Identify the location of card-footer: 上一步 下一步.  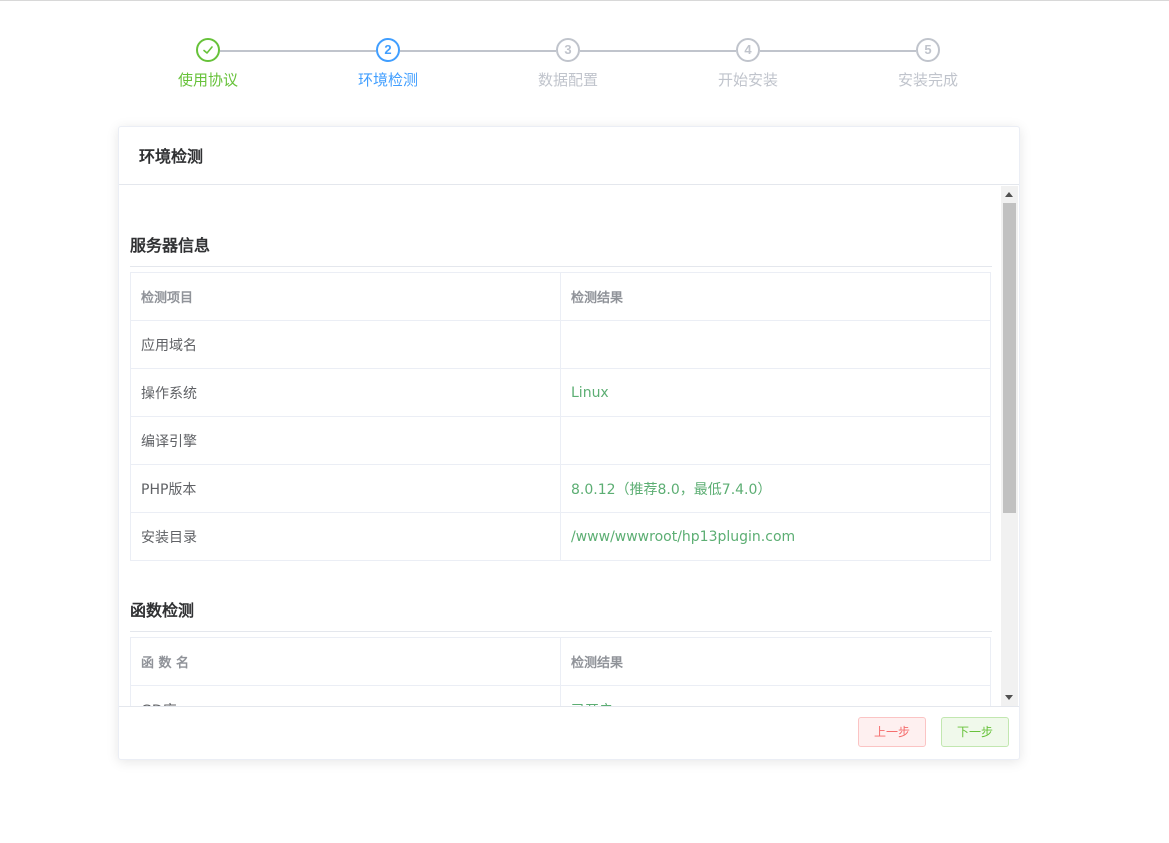
(569, 732).